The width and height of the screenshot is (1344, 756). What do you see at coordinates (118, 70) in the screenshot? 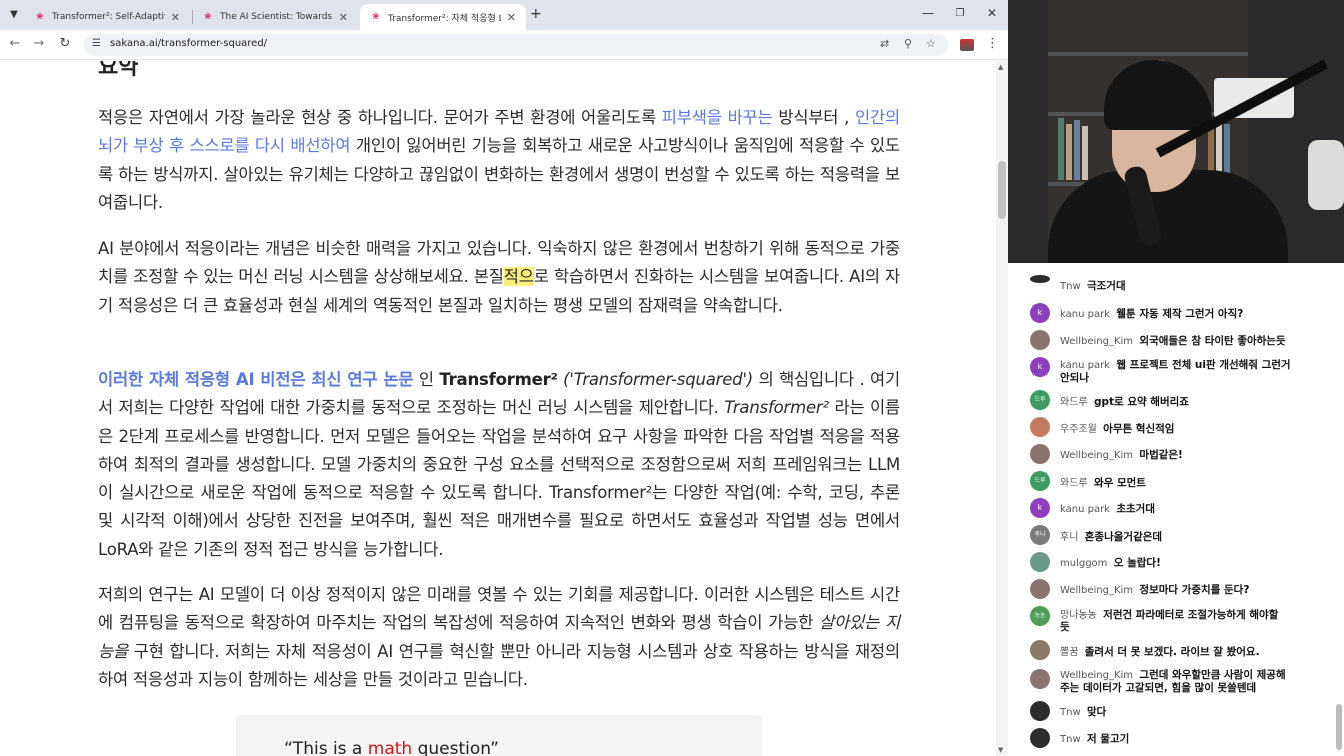
I see `section-heading: 요약` at bounding box center [118, 70].